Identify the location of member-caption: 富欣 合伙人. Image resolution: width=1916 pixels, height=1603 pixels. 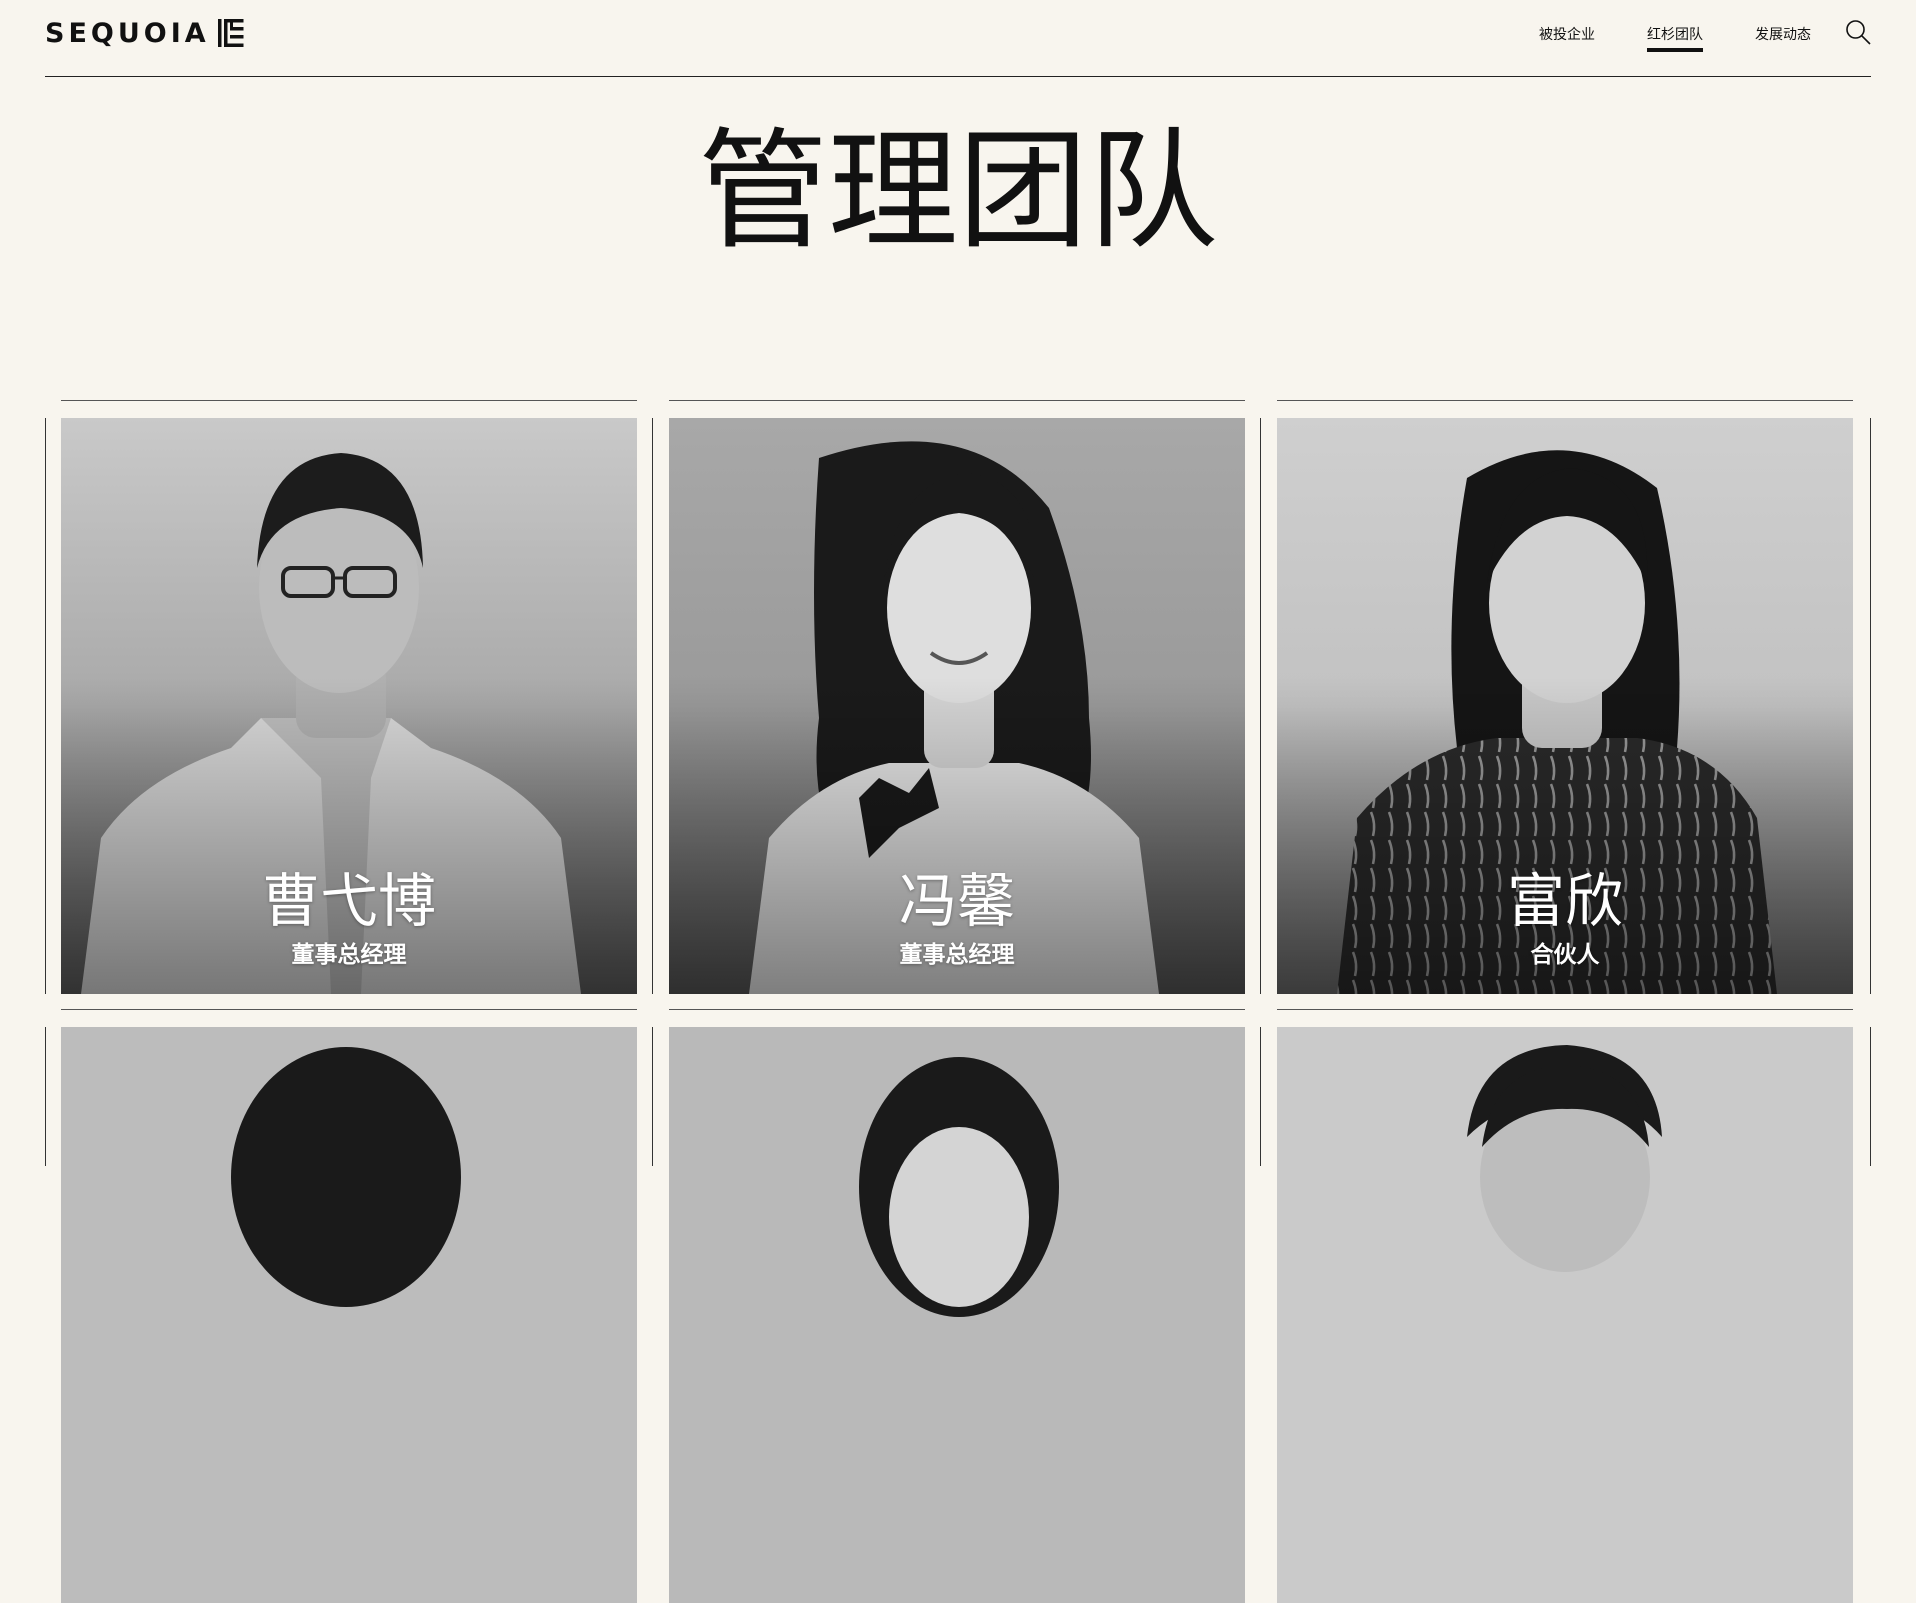
(1565, 919).